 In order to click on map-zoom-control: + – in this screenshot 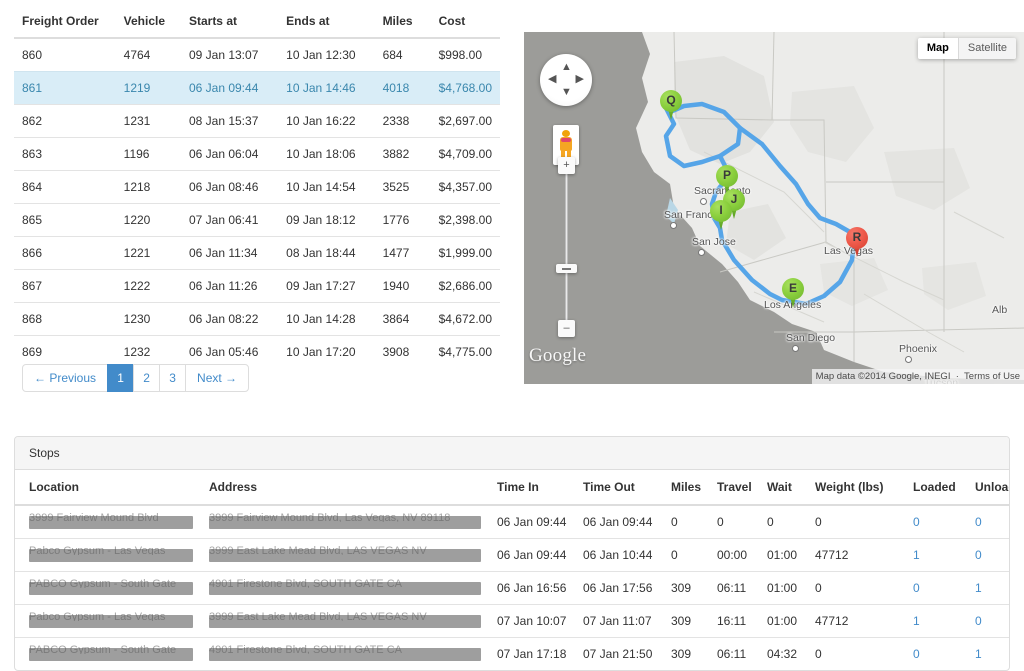, I will do `click(566, 247)`.